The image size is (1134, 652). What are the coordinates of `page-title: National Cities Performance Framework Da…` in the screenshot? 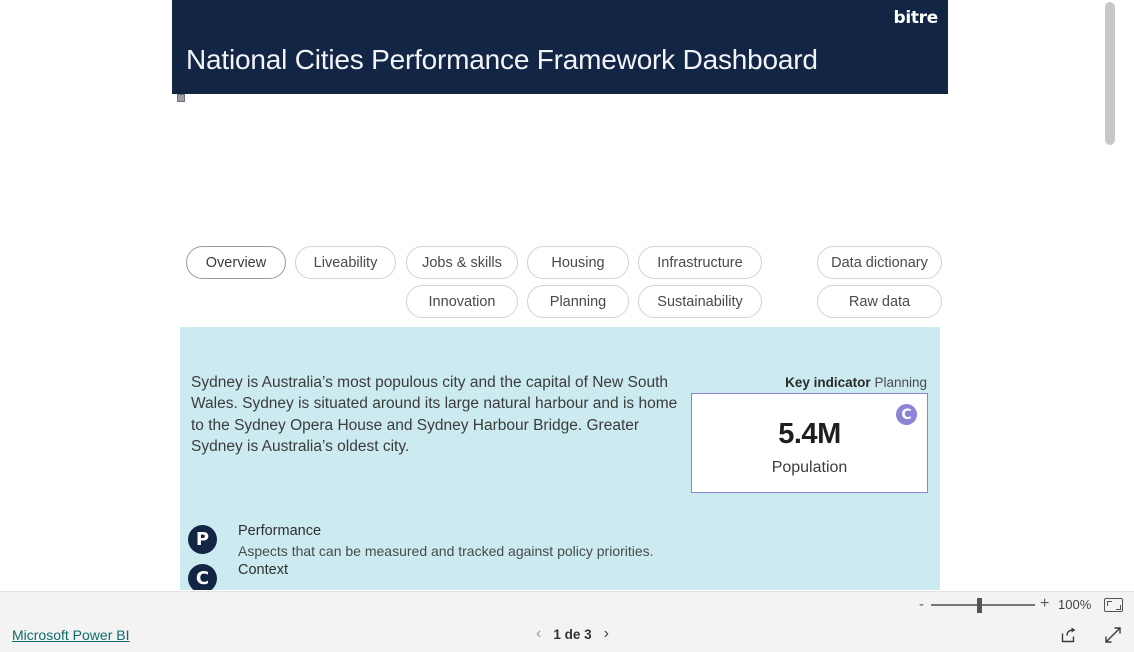 It's located at (502, 59).